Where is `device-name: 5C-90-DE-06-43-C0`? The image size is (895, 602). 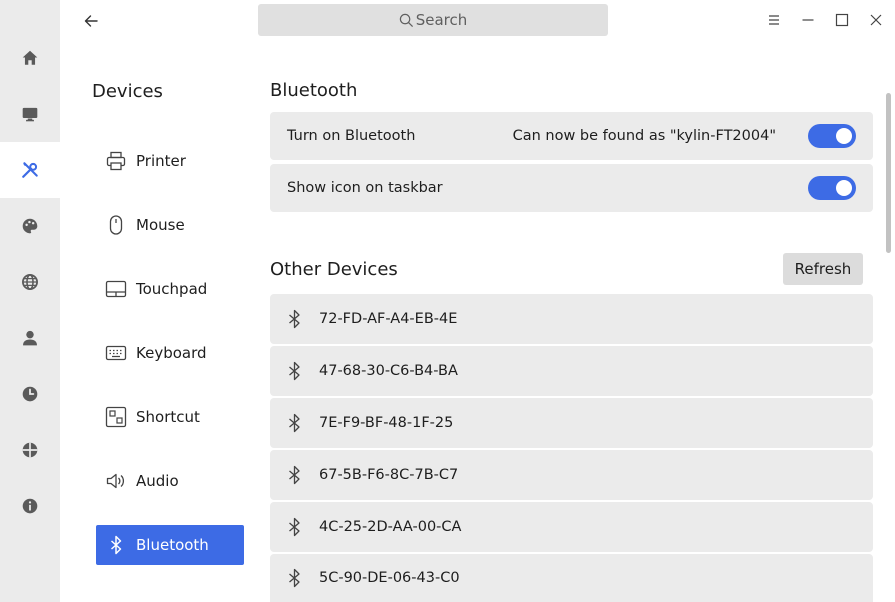 device-name: 5C-90-DE-06-43-C0 is located at coordinates (389, 578).